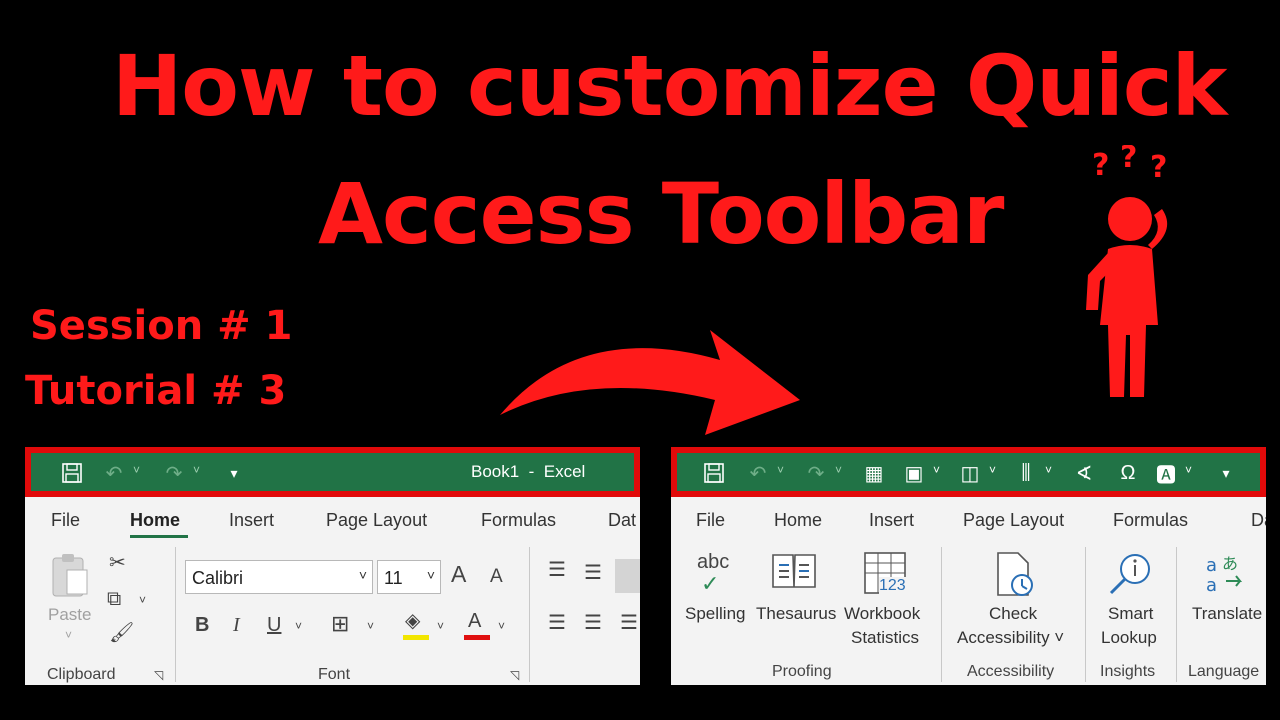 The height and width of the screenshot is (720, 1280). I want to click on workbook-statistics-label-1: Workbook, so click(882, 614).